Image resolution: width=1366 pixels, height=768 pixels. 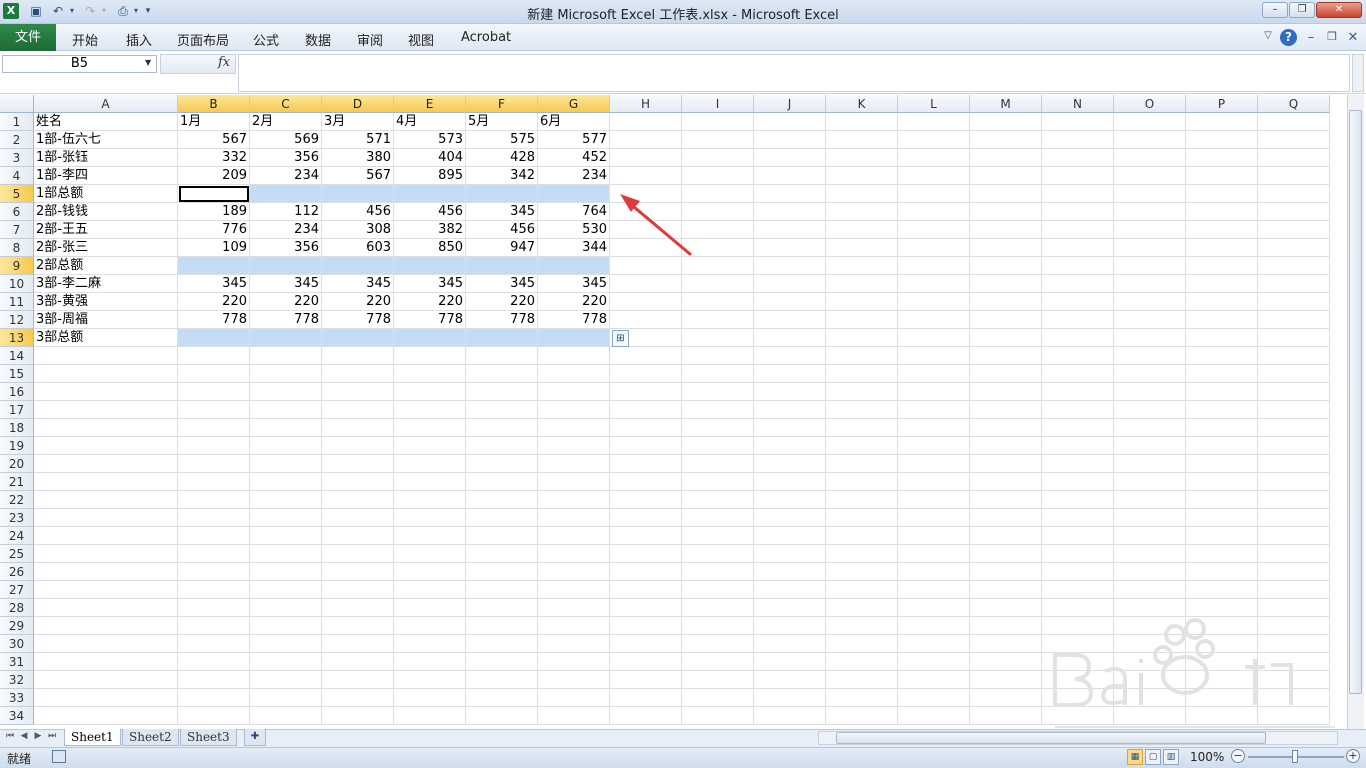 I want to click on cell-e22, so click(x=430, y=500).